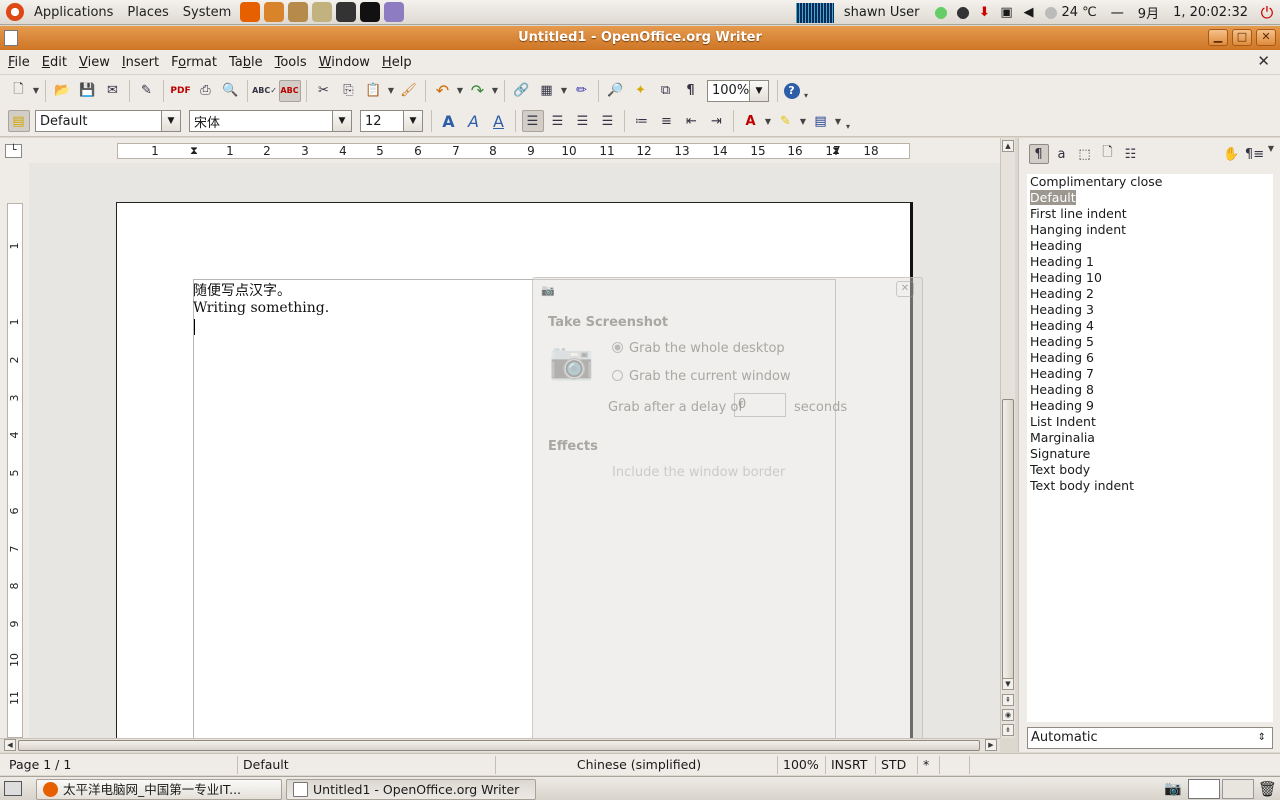 Image resolution: width=1280 pixels, height=800 pixels. Describe the element at coordinates (564, 90) in the screenshot. I see `table-dropdown-icon: ▼` at that location.